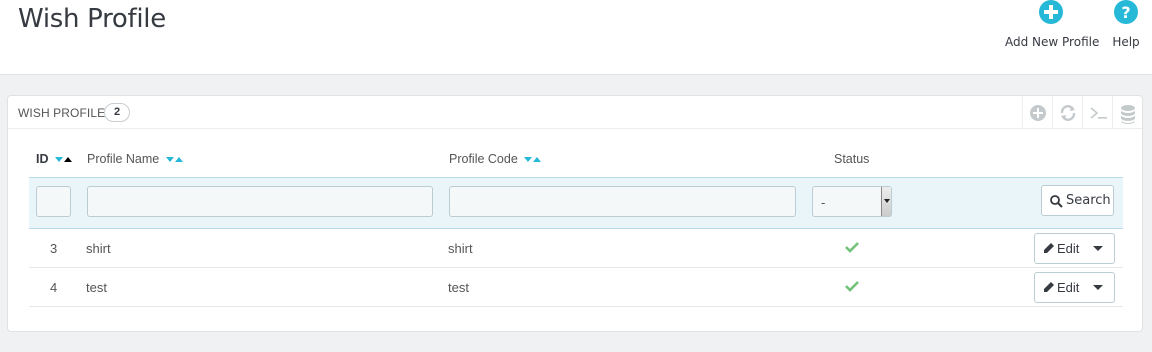  What do you see at coordinates (42, 159) in the screenshot?
I see `column-header-id-label: ID` at bounding box center [42, 159].